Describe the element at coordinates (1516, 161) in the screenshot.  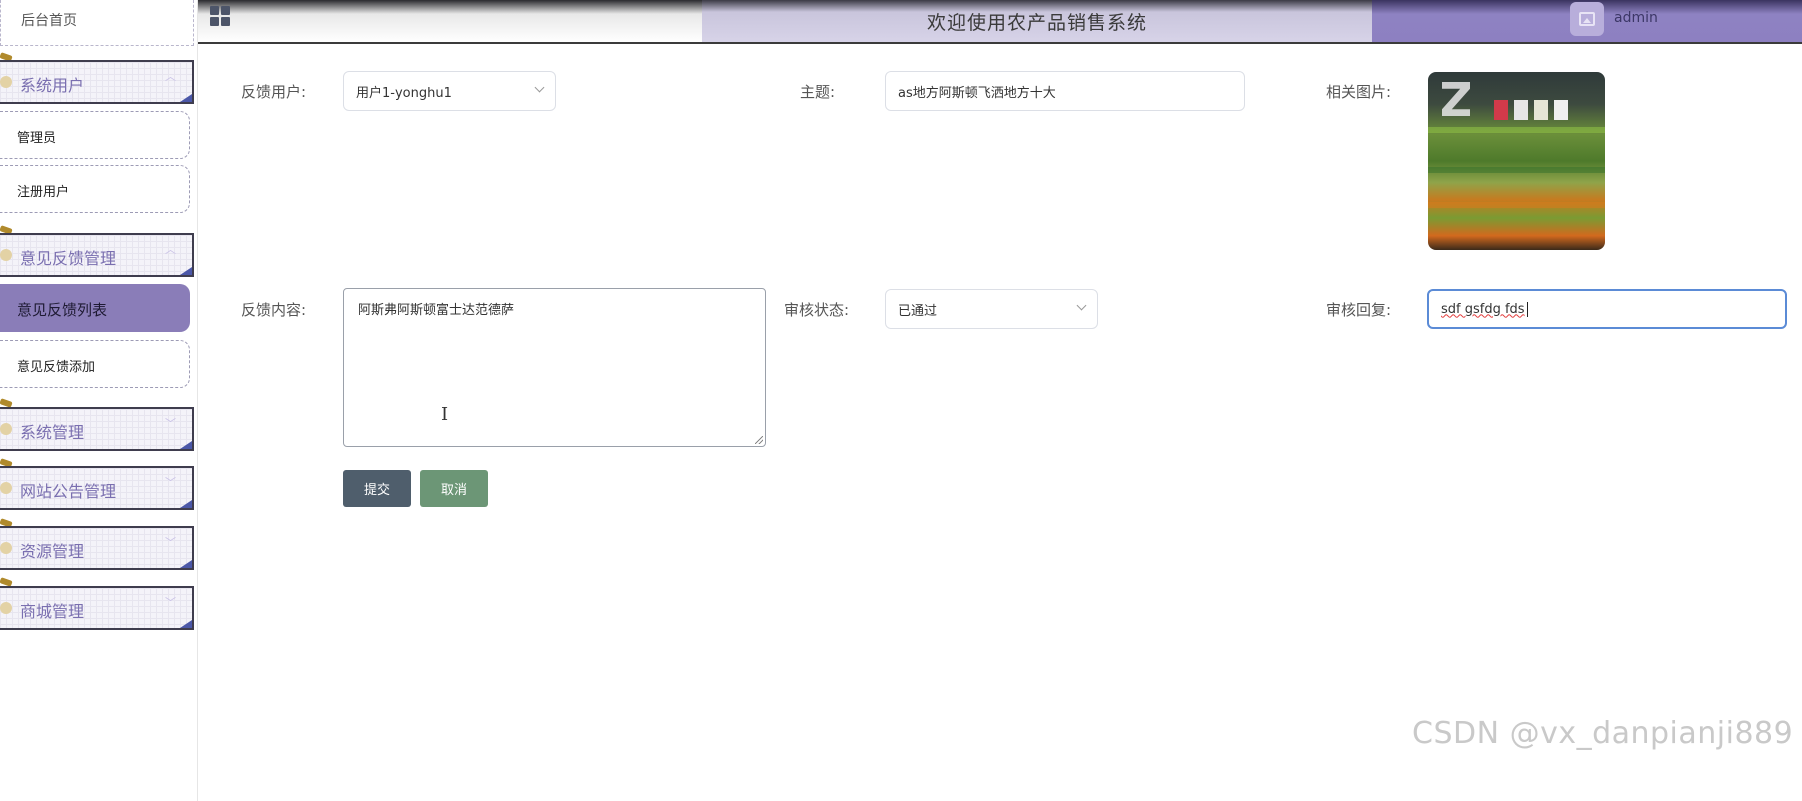
I see `related-image` at that location.